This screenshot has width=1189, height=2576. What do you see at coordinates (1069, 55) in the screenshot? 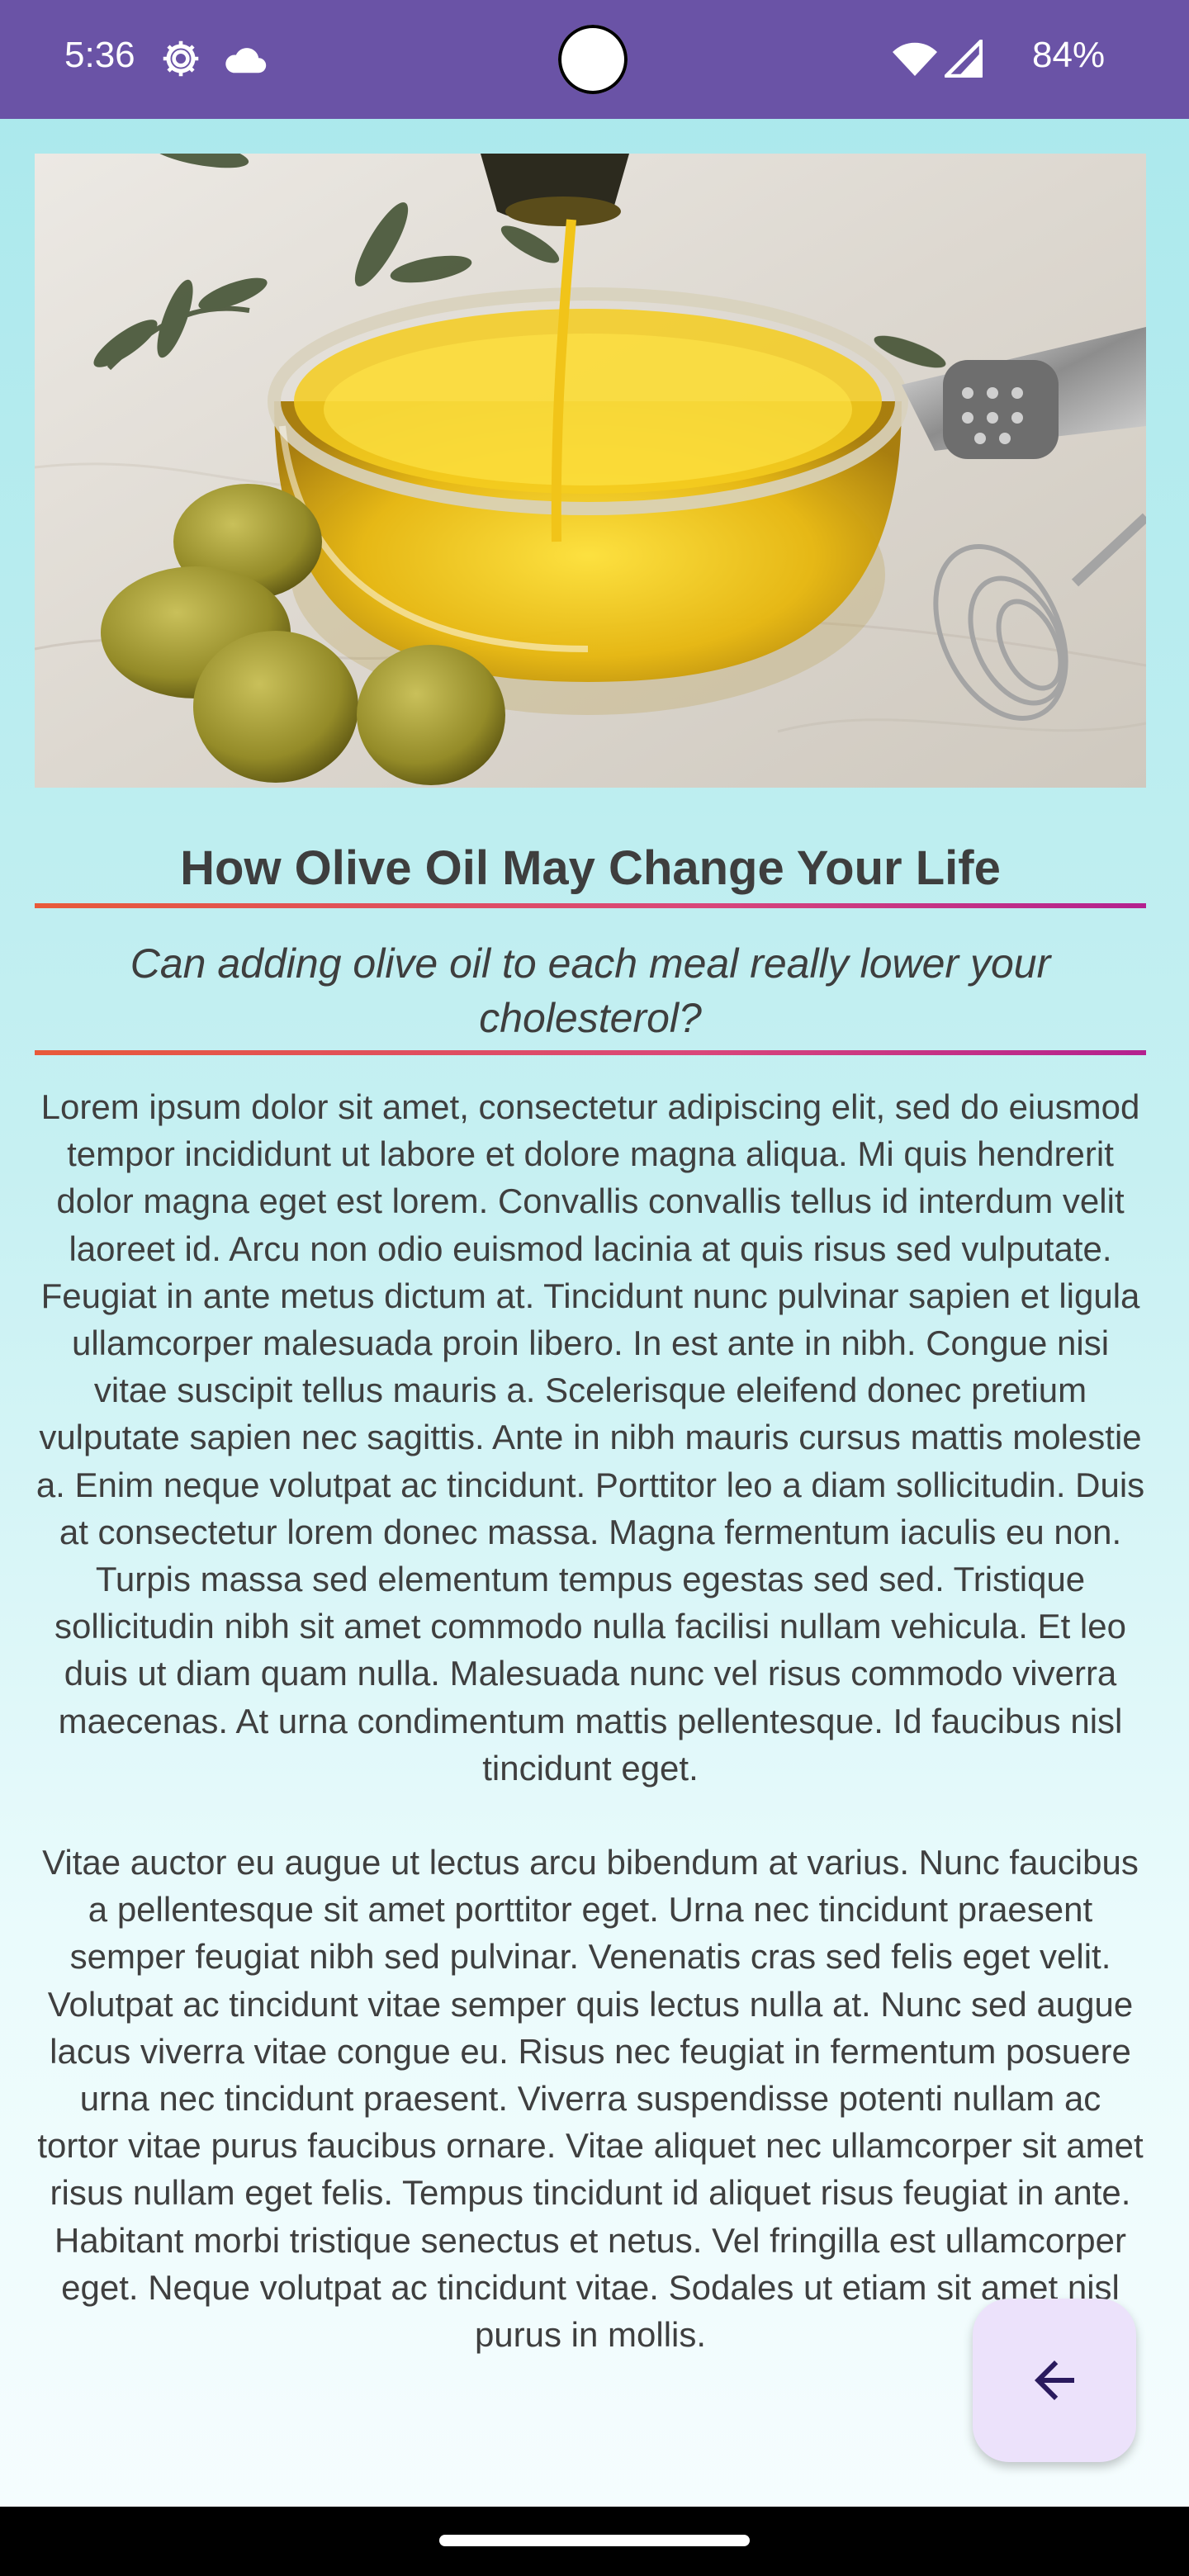
I see `battery-level: 84%` at bounding box center [1069, 55].